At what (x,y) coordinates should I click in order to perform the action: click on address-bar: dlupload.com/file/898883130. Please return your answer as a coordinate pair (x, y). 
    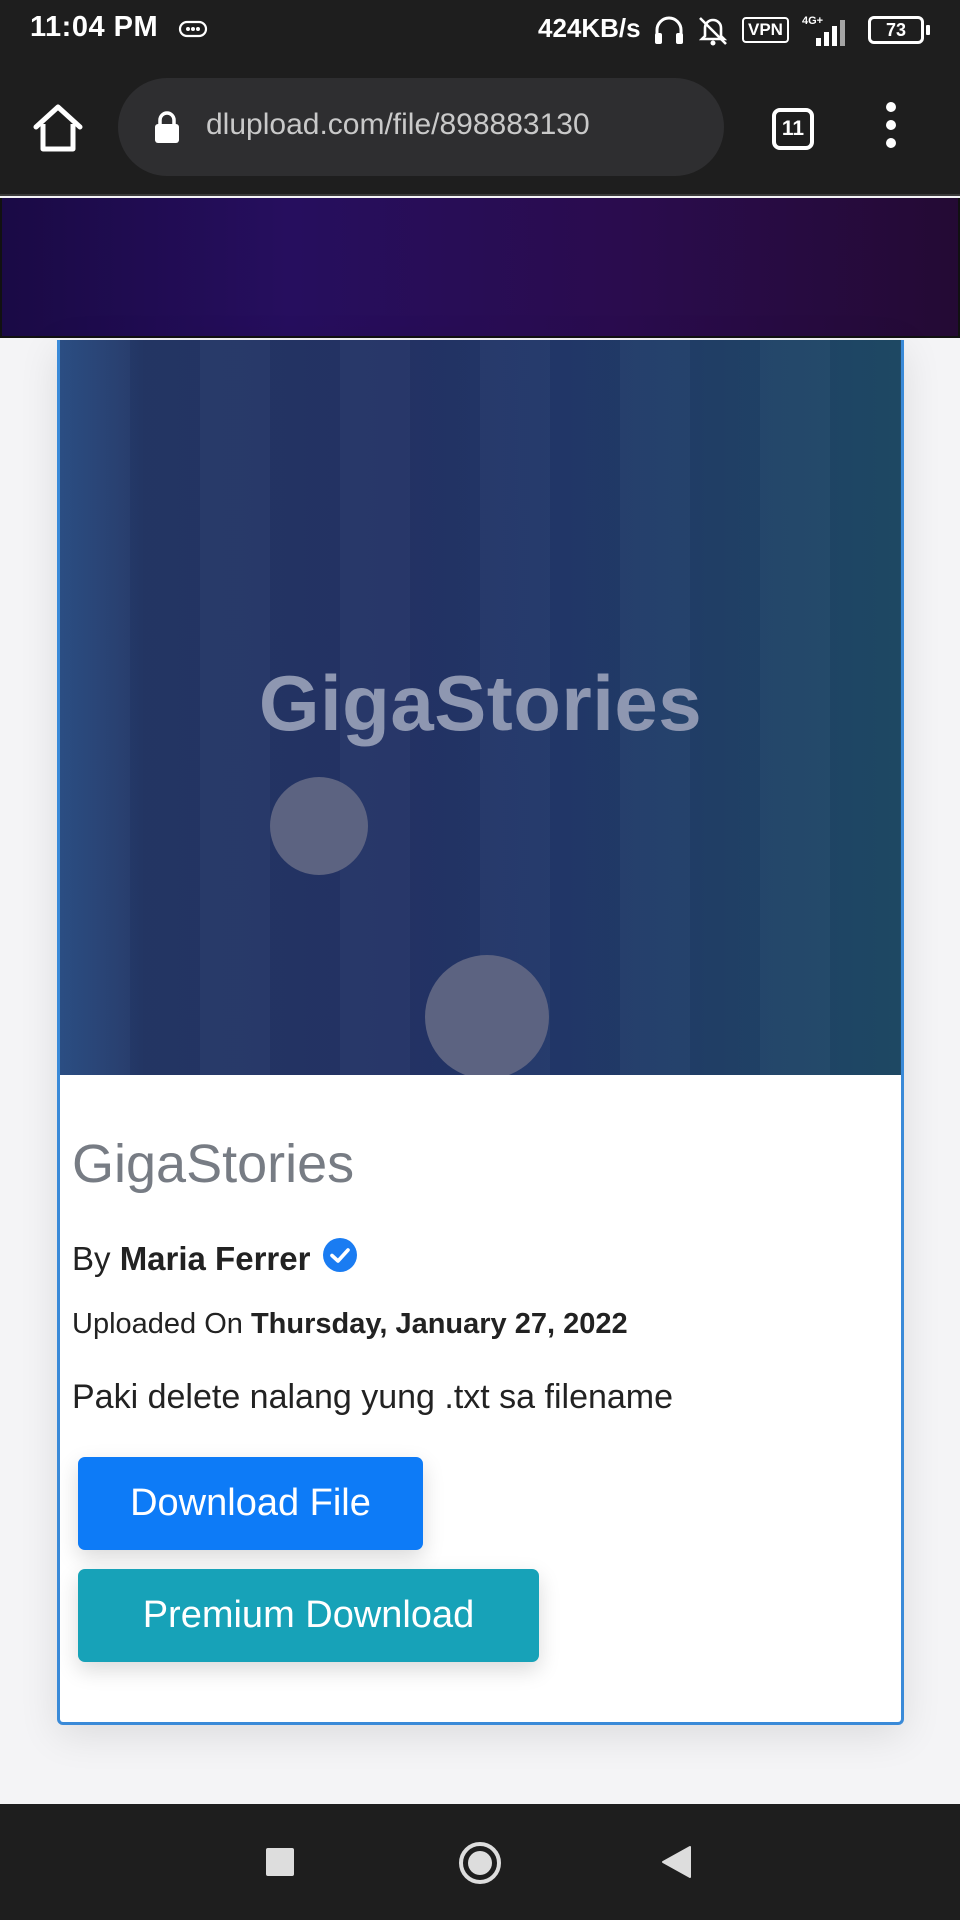
    Looking at the image, I should click on (421, 127).